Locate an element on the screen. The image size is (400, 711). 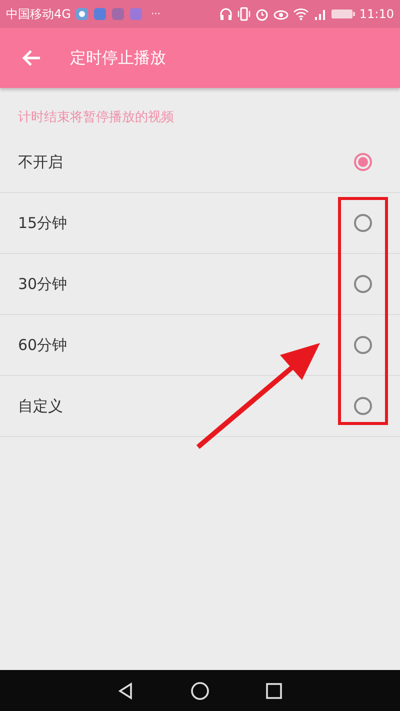
timer-option: 15分钟 is located at coordinates (200, 223).